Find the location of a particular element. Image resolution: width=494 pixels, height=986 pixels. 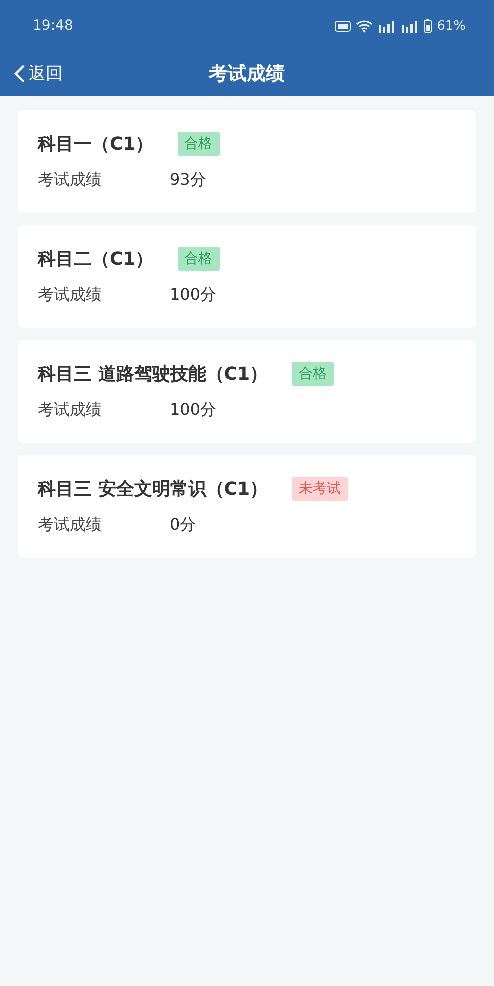

chevron-left-icon is located at coordinates (20, 74).